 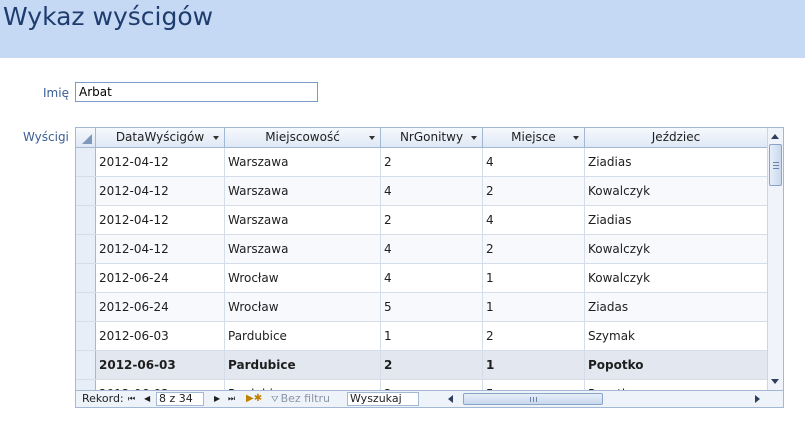 I want to click on column-header-label: Miejscowość, so click(x=302, y=137).